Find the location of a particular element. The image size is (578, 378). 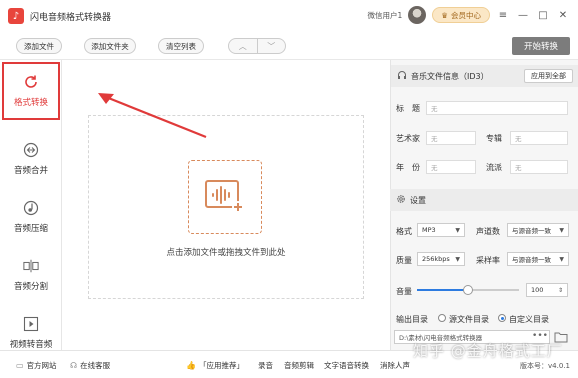

info-section-header: 音乐文件信息（ID3） 应用到全部 is located at coordinates (484, 76).